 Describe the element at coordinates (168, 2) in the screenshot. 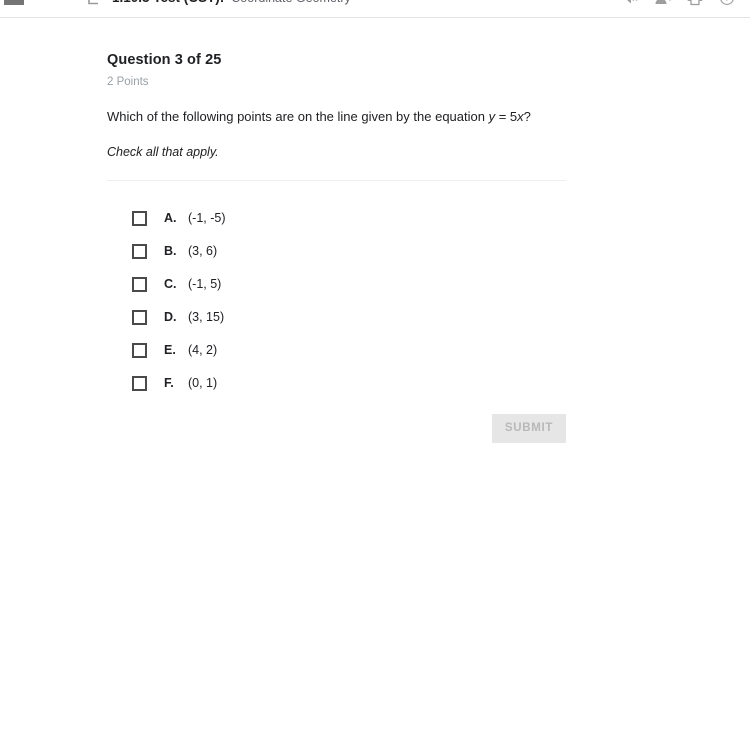

I see `test-title: 1.10.3 Test (CST):` at that location.